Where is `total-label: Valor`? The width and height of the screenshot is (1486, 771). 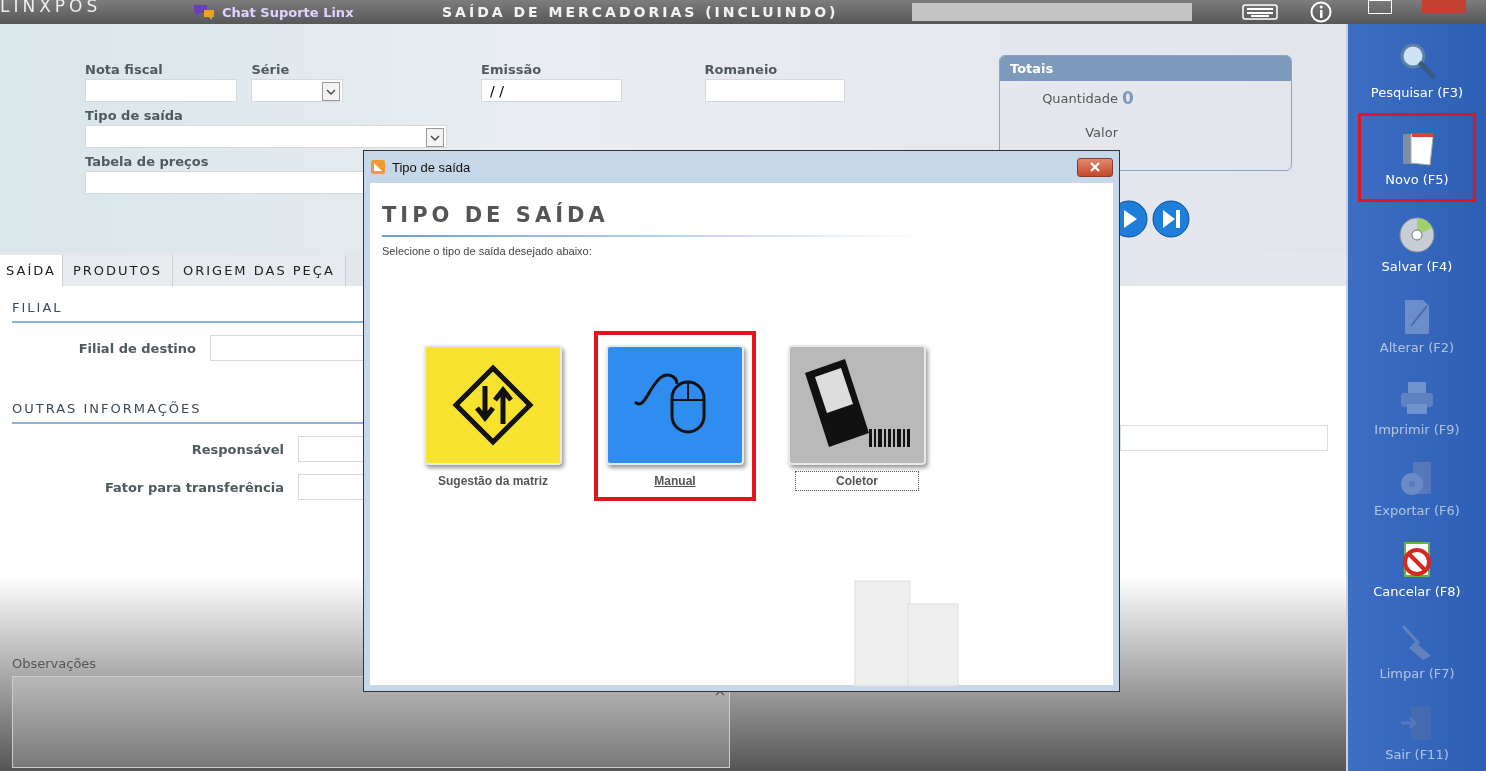 total-label: Valor is located at coordinates (1101, 132).